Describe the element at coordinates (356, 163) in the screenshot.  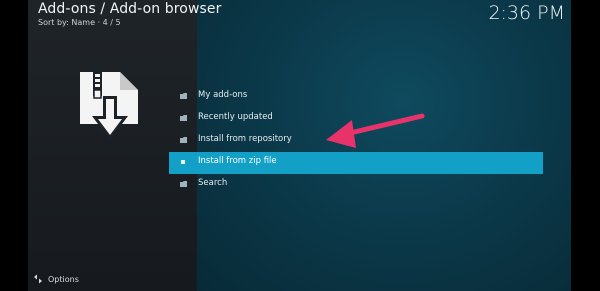
I see `menu-item-install-from-zip: Install from zip file` at that location.